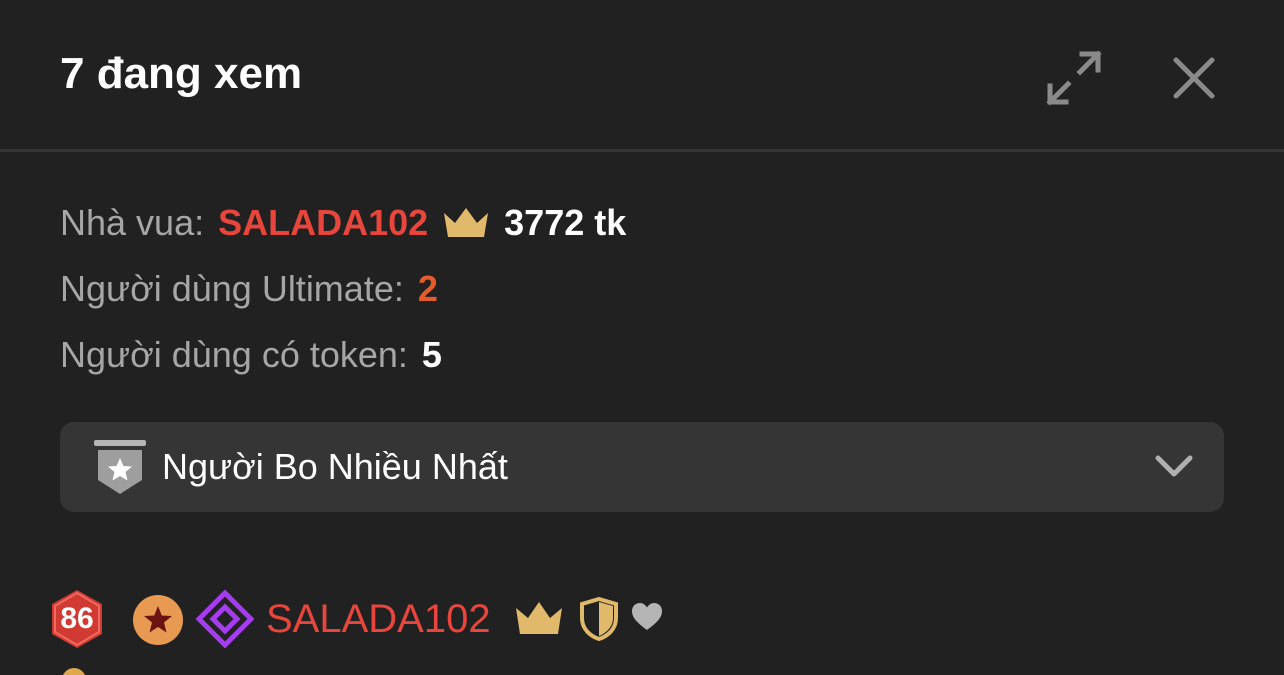 Image resolution: width=1284 pixels, height=675 pixels. I want to click on close-icon, so click(1194, 78).